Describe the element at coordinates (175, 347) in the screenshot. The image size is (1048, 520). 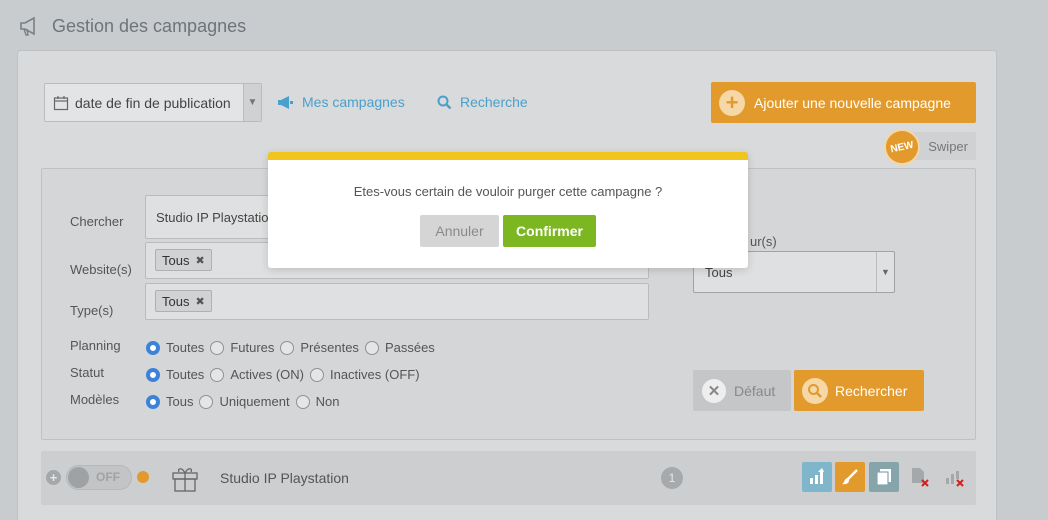
I see `radio-planning-toutes: Toutes` at that location.